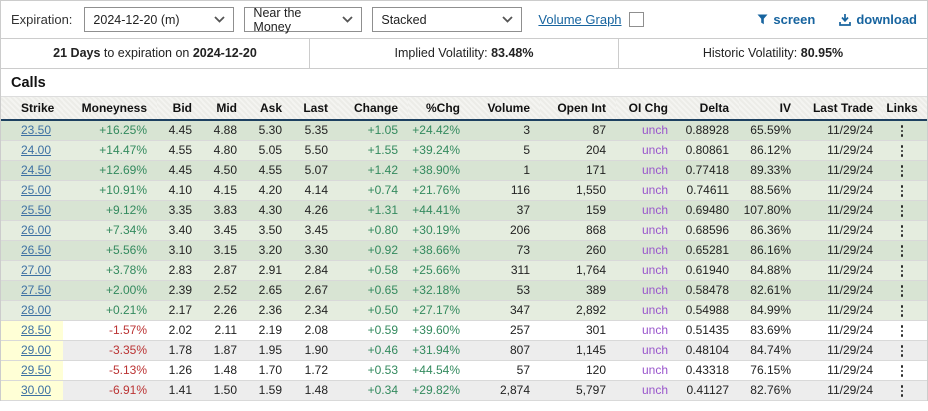 The height and width of the screenshot is (411, 928). I want to click on column-header-delta: Delta, so click(708, 108).